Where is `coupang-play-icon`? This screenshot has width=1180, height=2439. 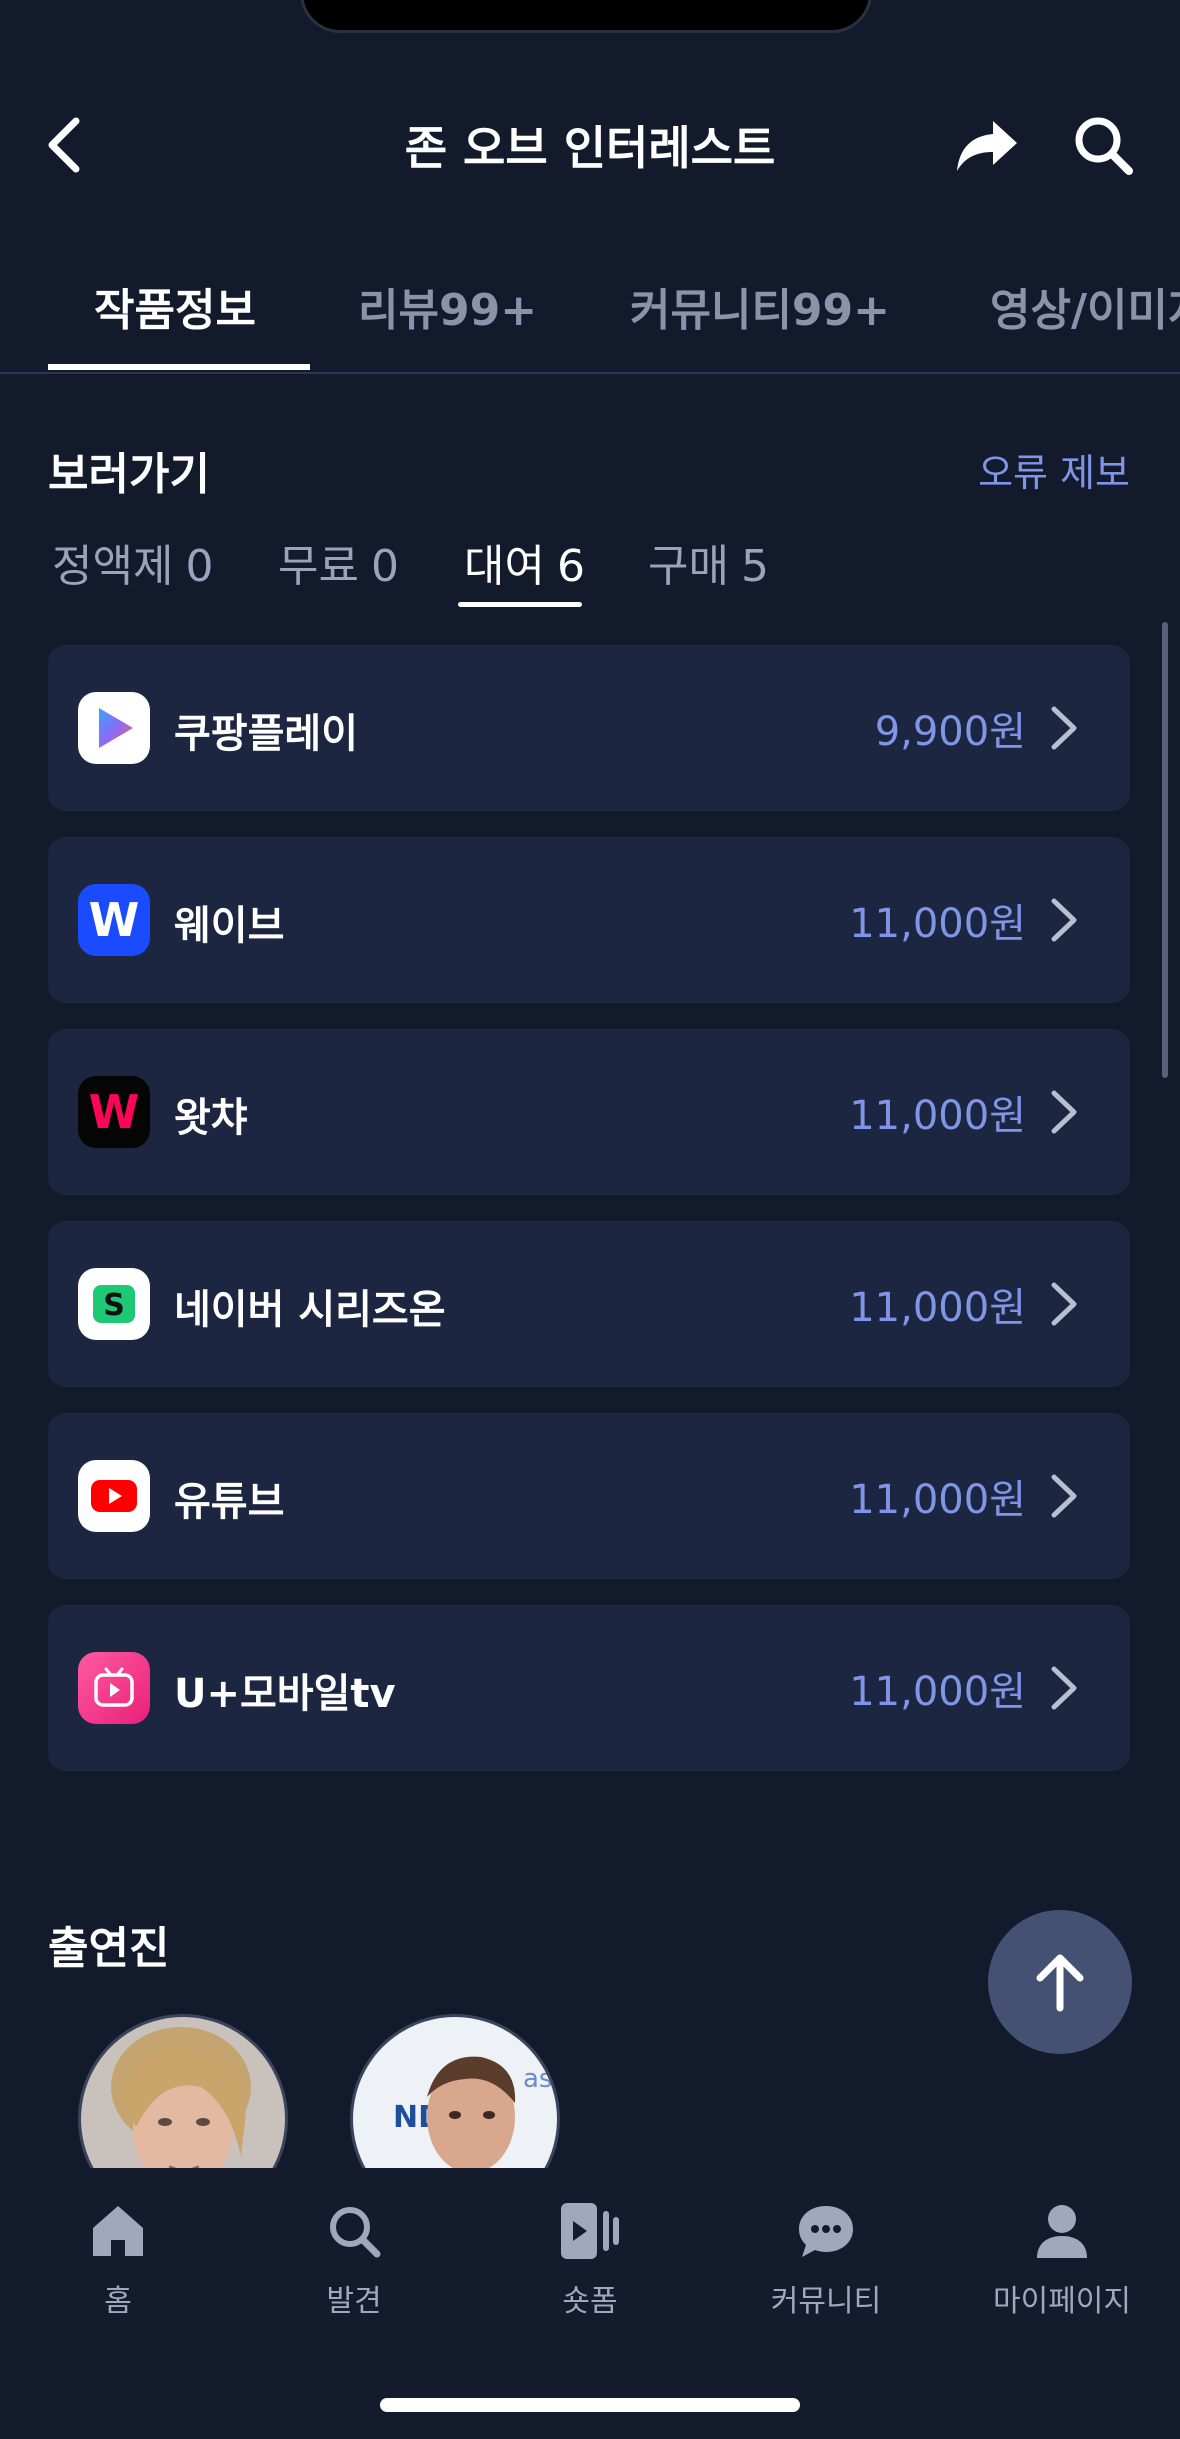 coupang-play-icon is located at coordinates (114, 728).